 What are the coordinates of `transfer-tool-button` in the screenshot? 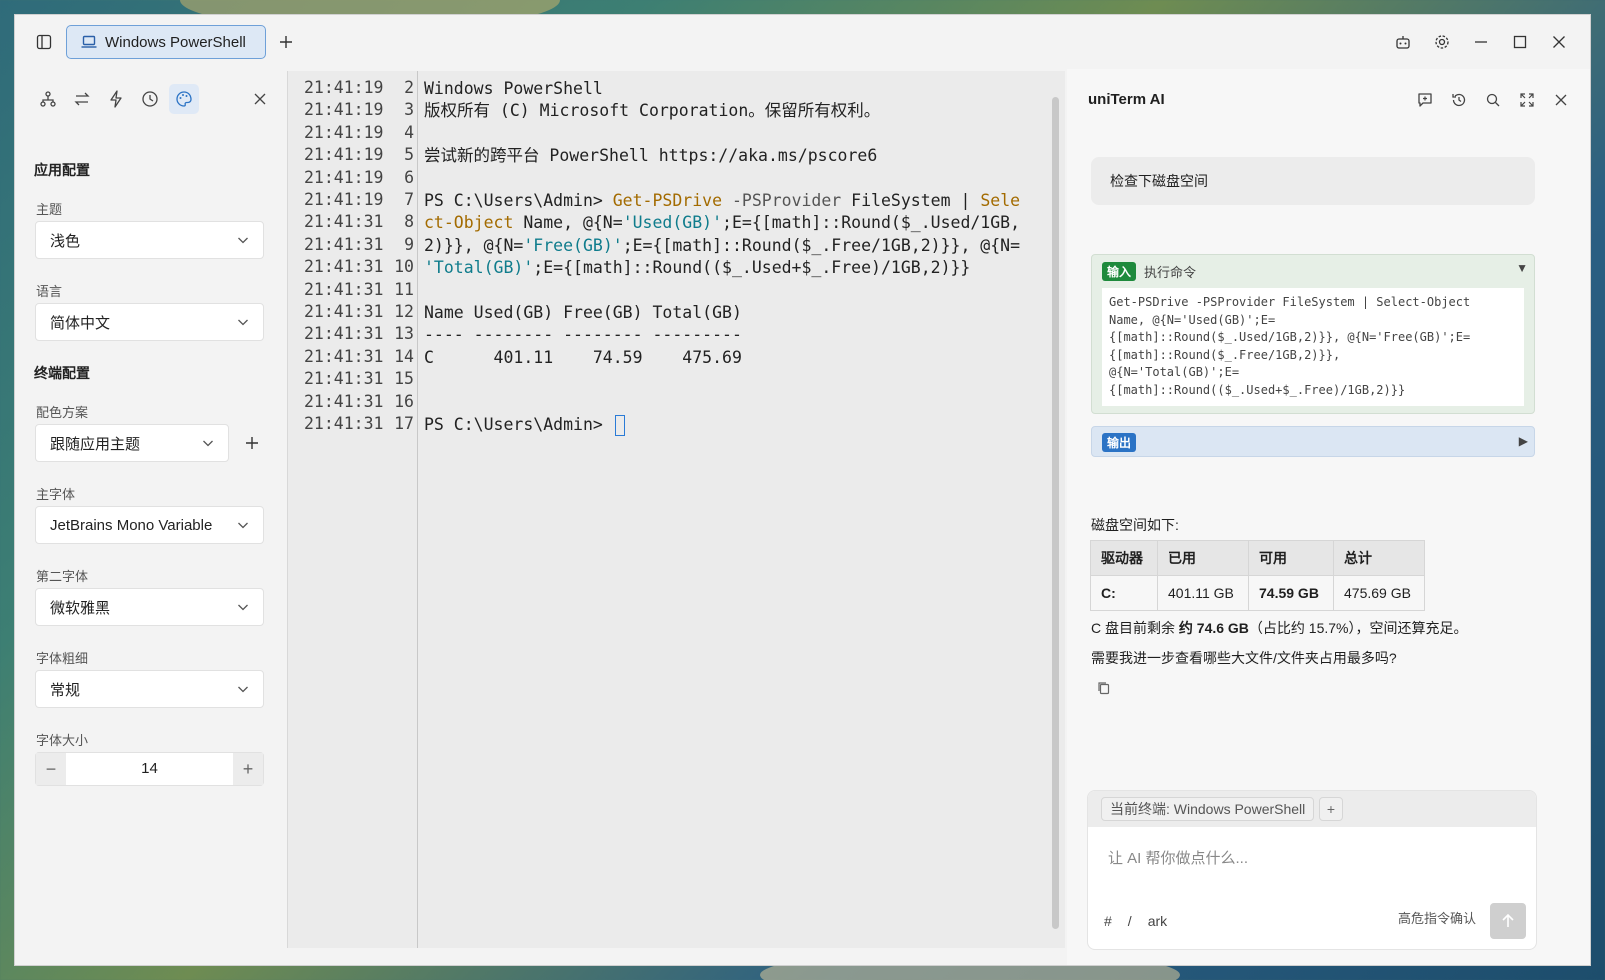 It's located at (82, 99).